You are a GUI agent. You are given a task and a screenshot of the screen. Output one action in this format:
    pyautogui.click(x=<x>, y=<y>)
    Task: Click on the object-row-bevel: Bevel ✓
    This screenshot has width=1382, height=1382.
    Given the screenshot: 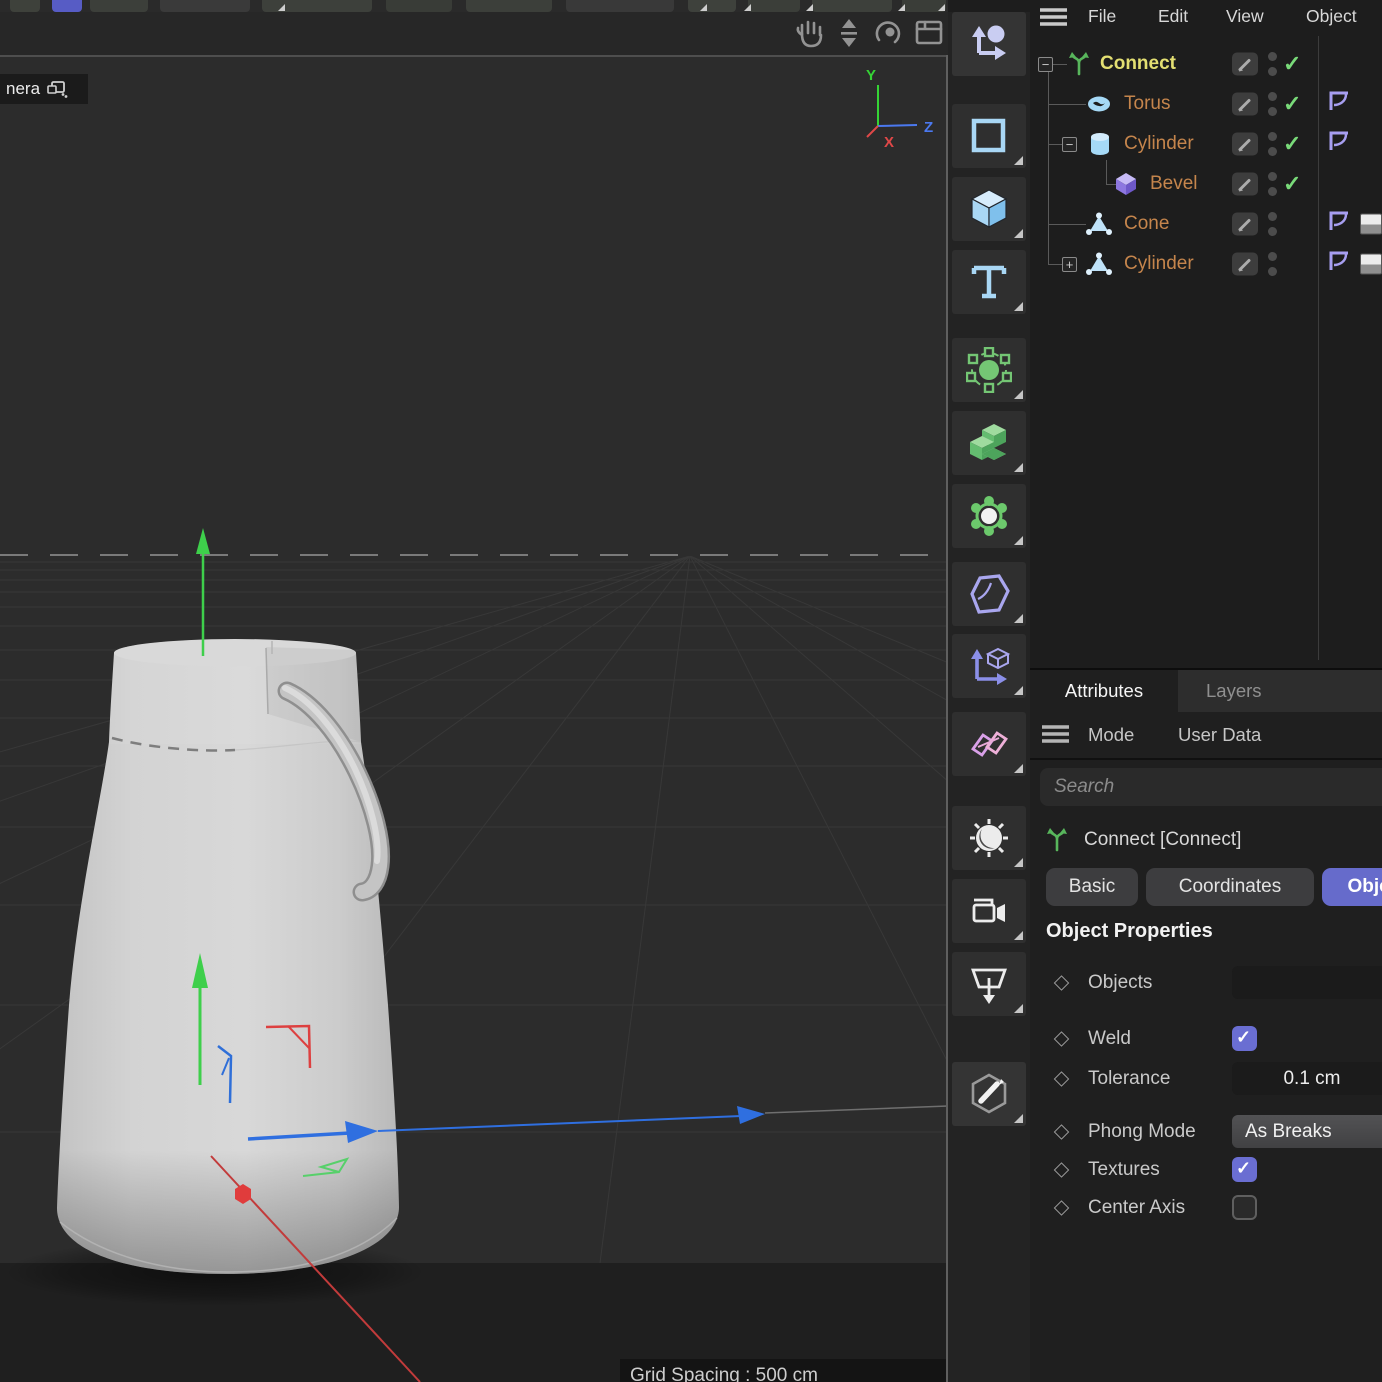 What is the action you would take?
    pyautogui.click(x=1206, y=184)
    